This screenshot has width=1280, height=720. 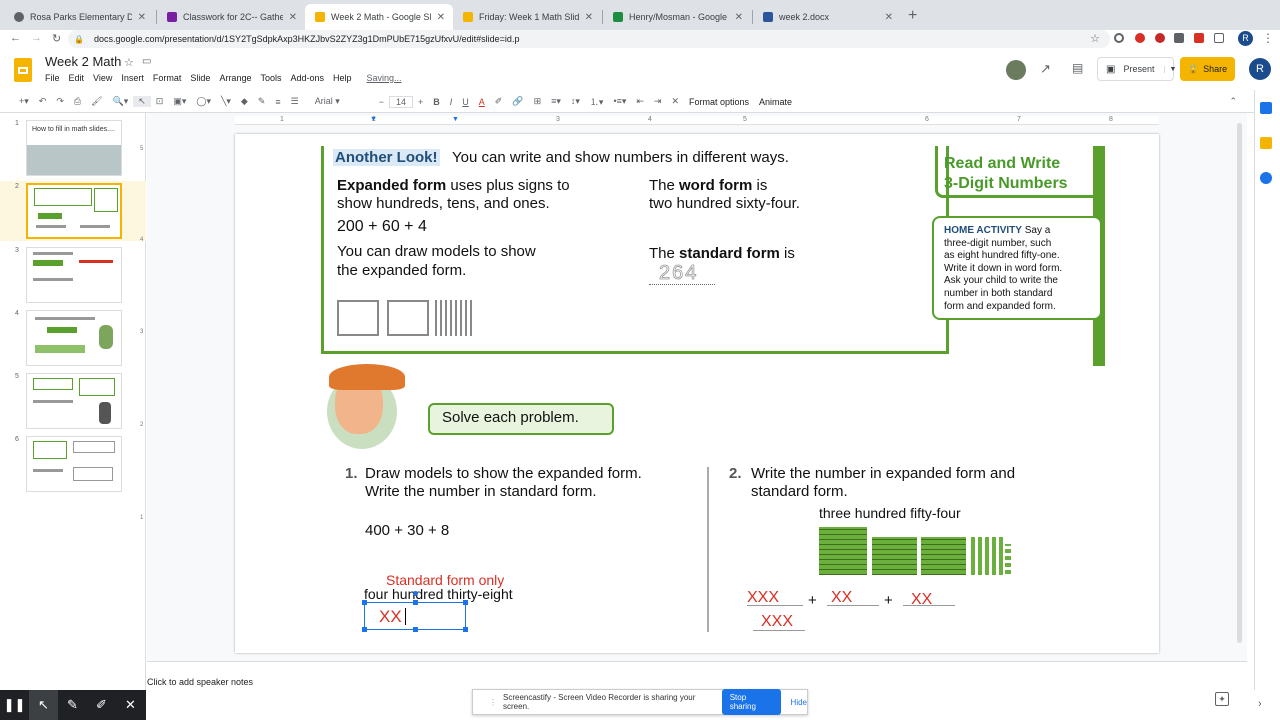 What do you see at coordinates (1266, 143) in the screenshot?
I see `keep-icon` at bounding box center [1266, 143].